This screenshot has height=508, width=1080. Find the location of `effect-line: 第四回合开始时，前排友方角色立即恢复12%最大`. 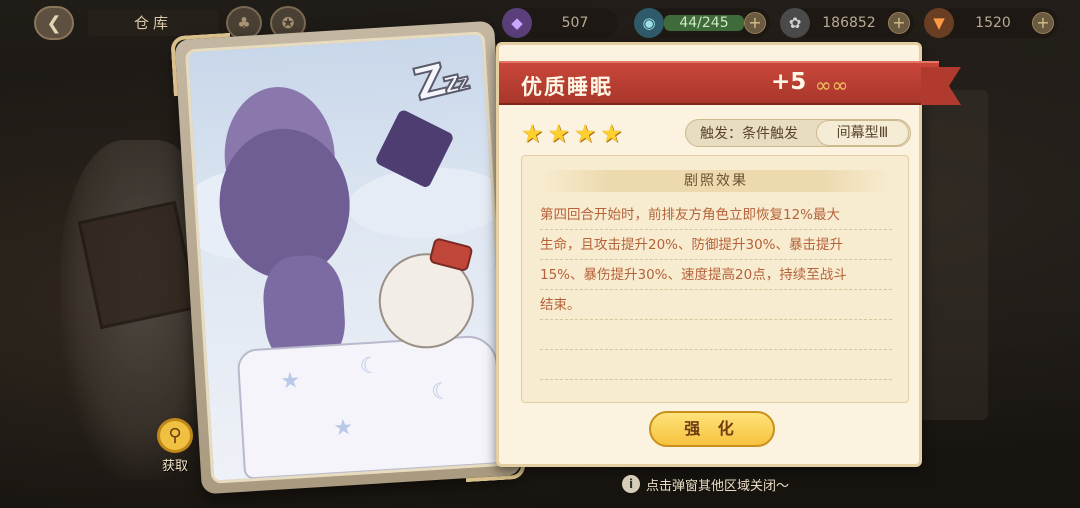

effect-line: 第四回合开始时，前排友方角色立即恢复12%最大 is located at coordinates (716, 215).